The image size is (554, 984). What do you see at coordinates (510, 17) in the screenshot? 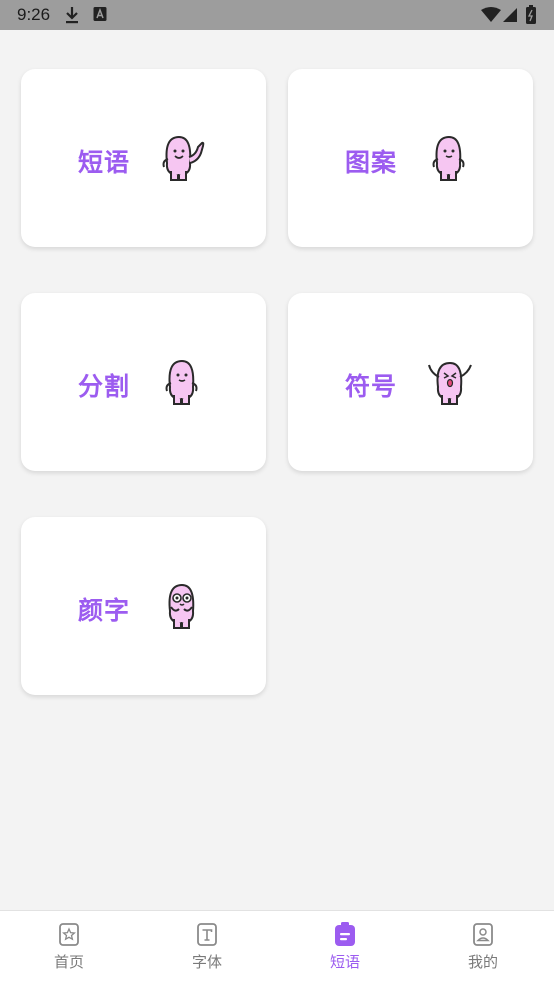
I see `signal-icon` at bounding box center [510, 17].